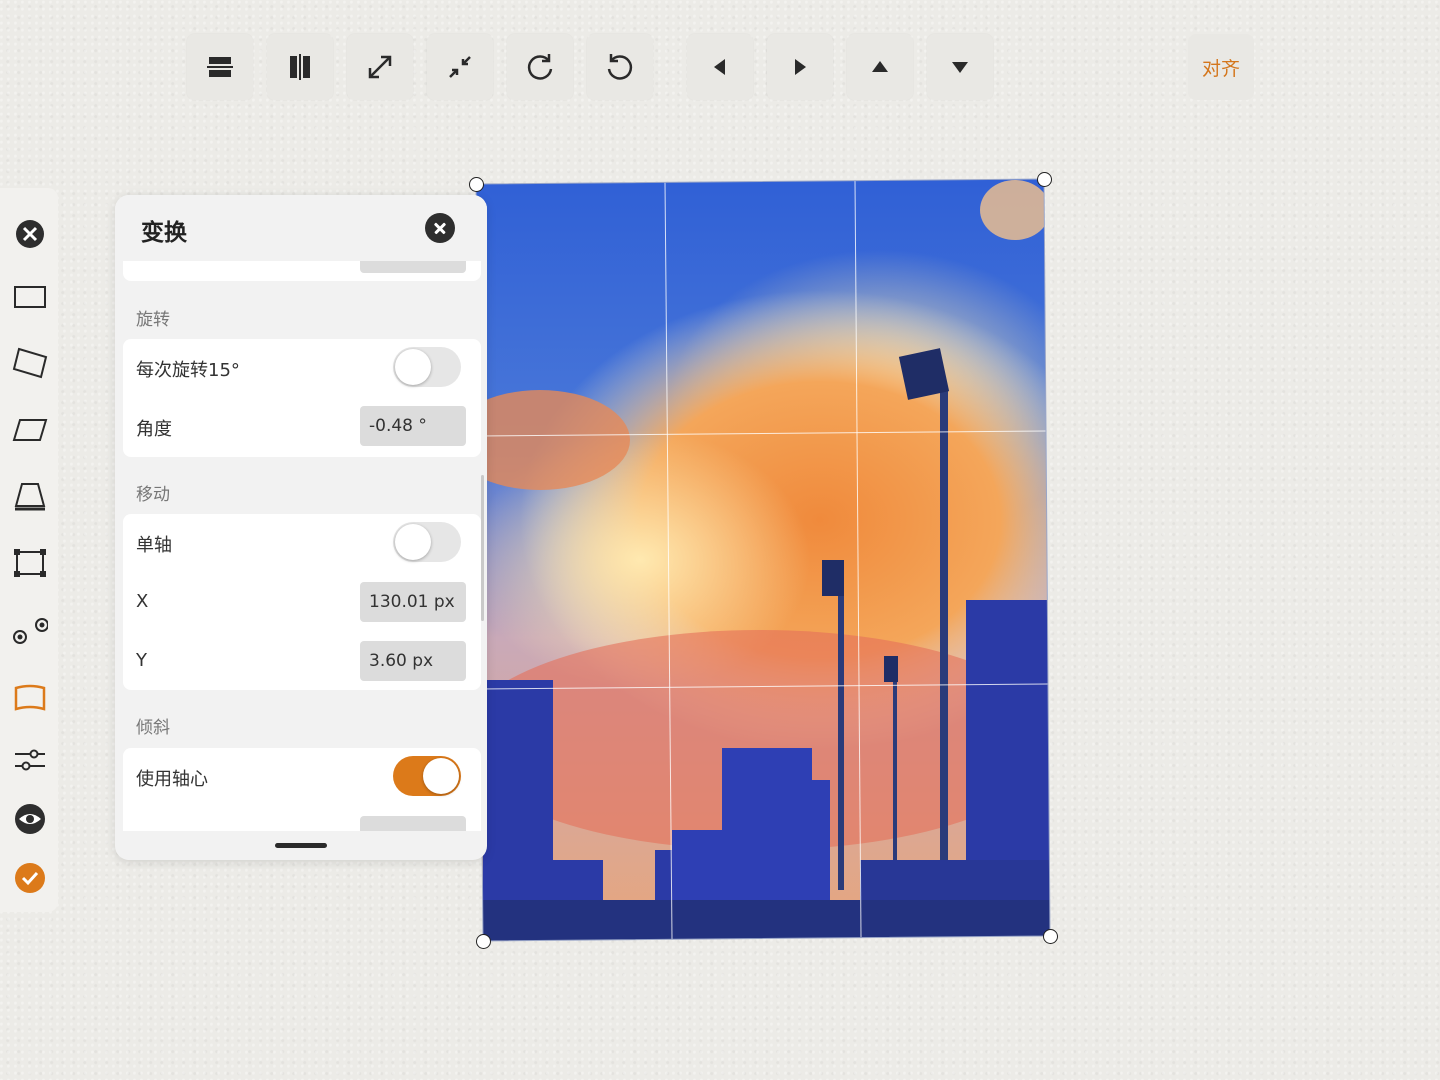 Image resolution: width=1440 pixels, height=1080 pixels. Describe the element at coordinates (413, 661) in the screenshot. I see `y-input: 3.60 px` at that location.